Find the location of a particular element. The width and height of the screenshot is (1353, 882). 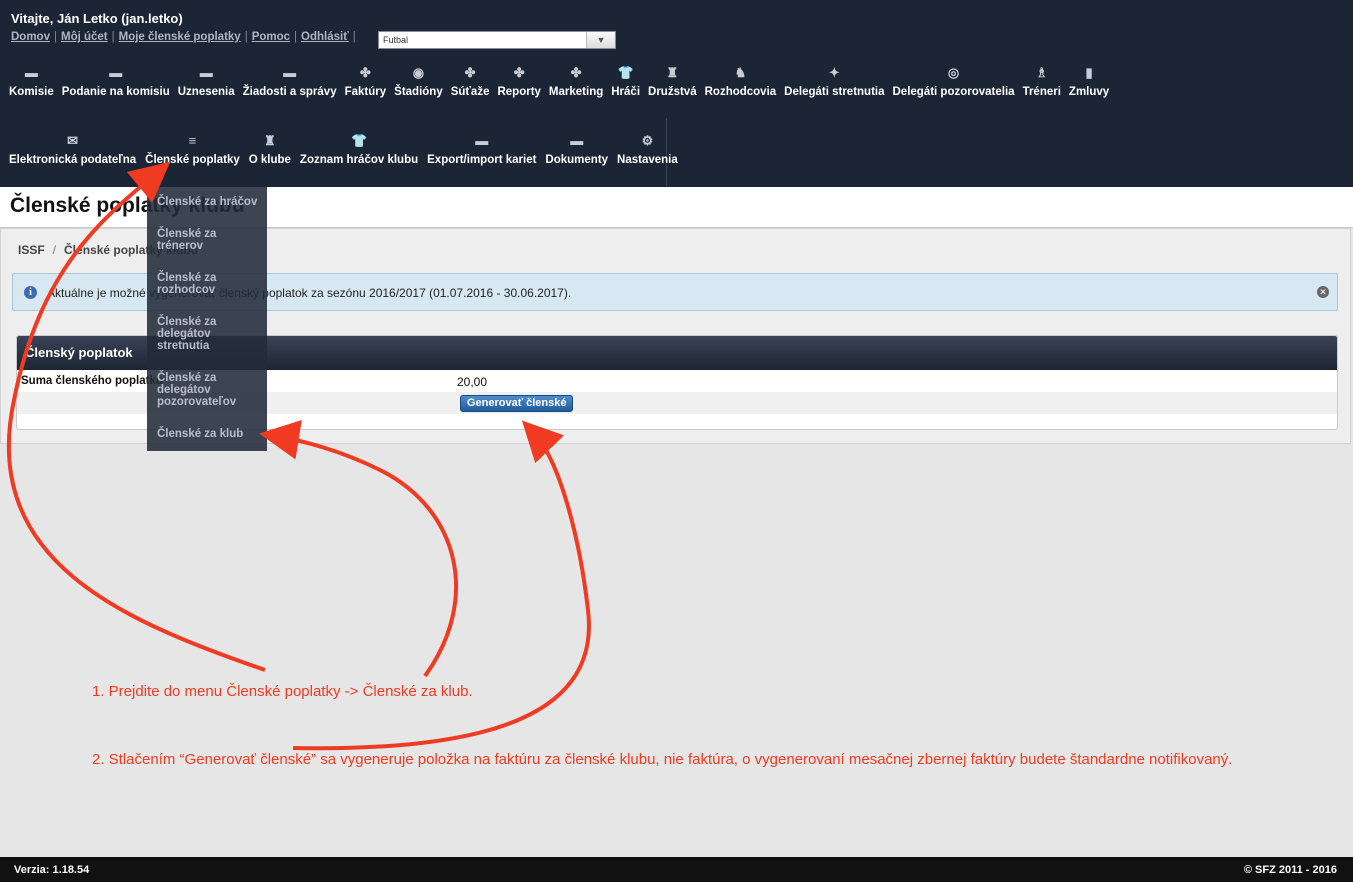

arrow-to-fees-menu is located at coordinates (136, 416).